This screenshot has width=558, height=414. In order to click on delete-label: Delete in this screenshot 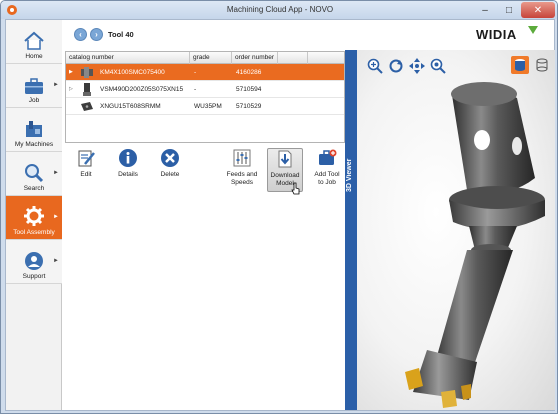, I will do `click(170, 174)`.